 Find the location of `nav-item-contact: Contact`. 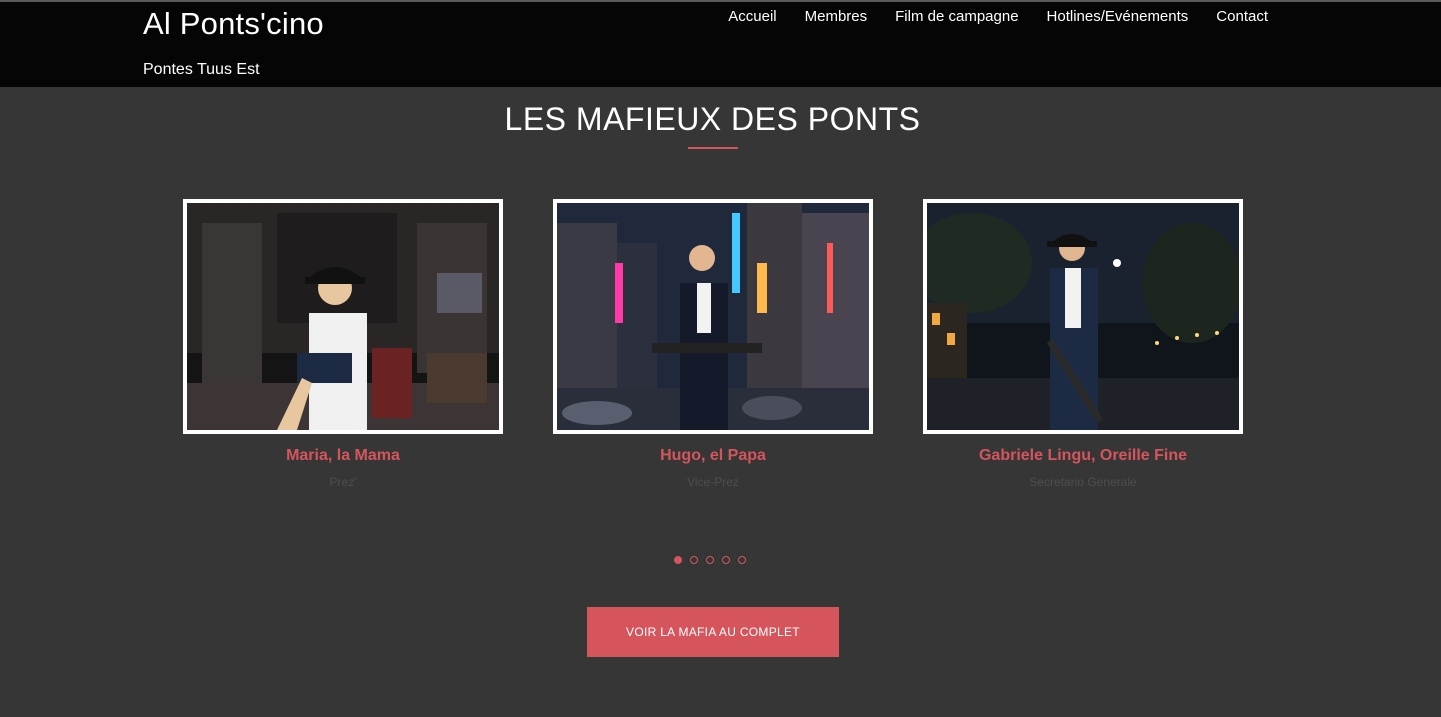

nav-item-contact: Contact is located at coordinates (1242, 16).